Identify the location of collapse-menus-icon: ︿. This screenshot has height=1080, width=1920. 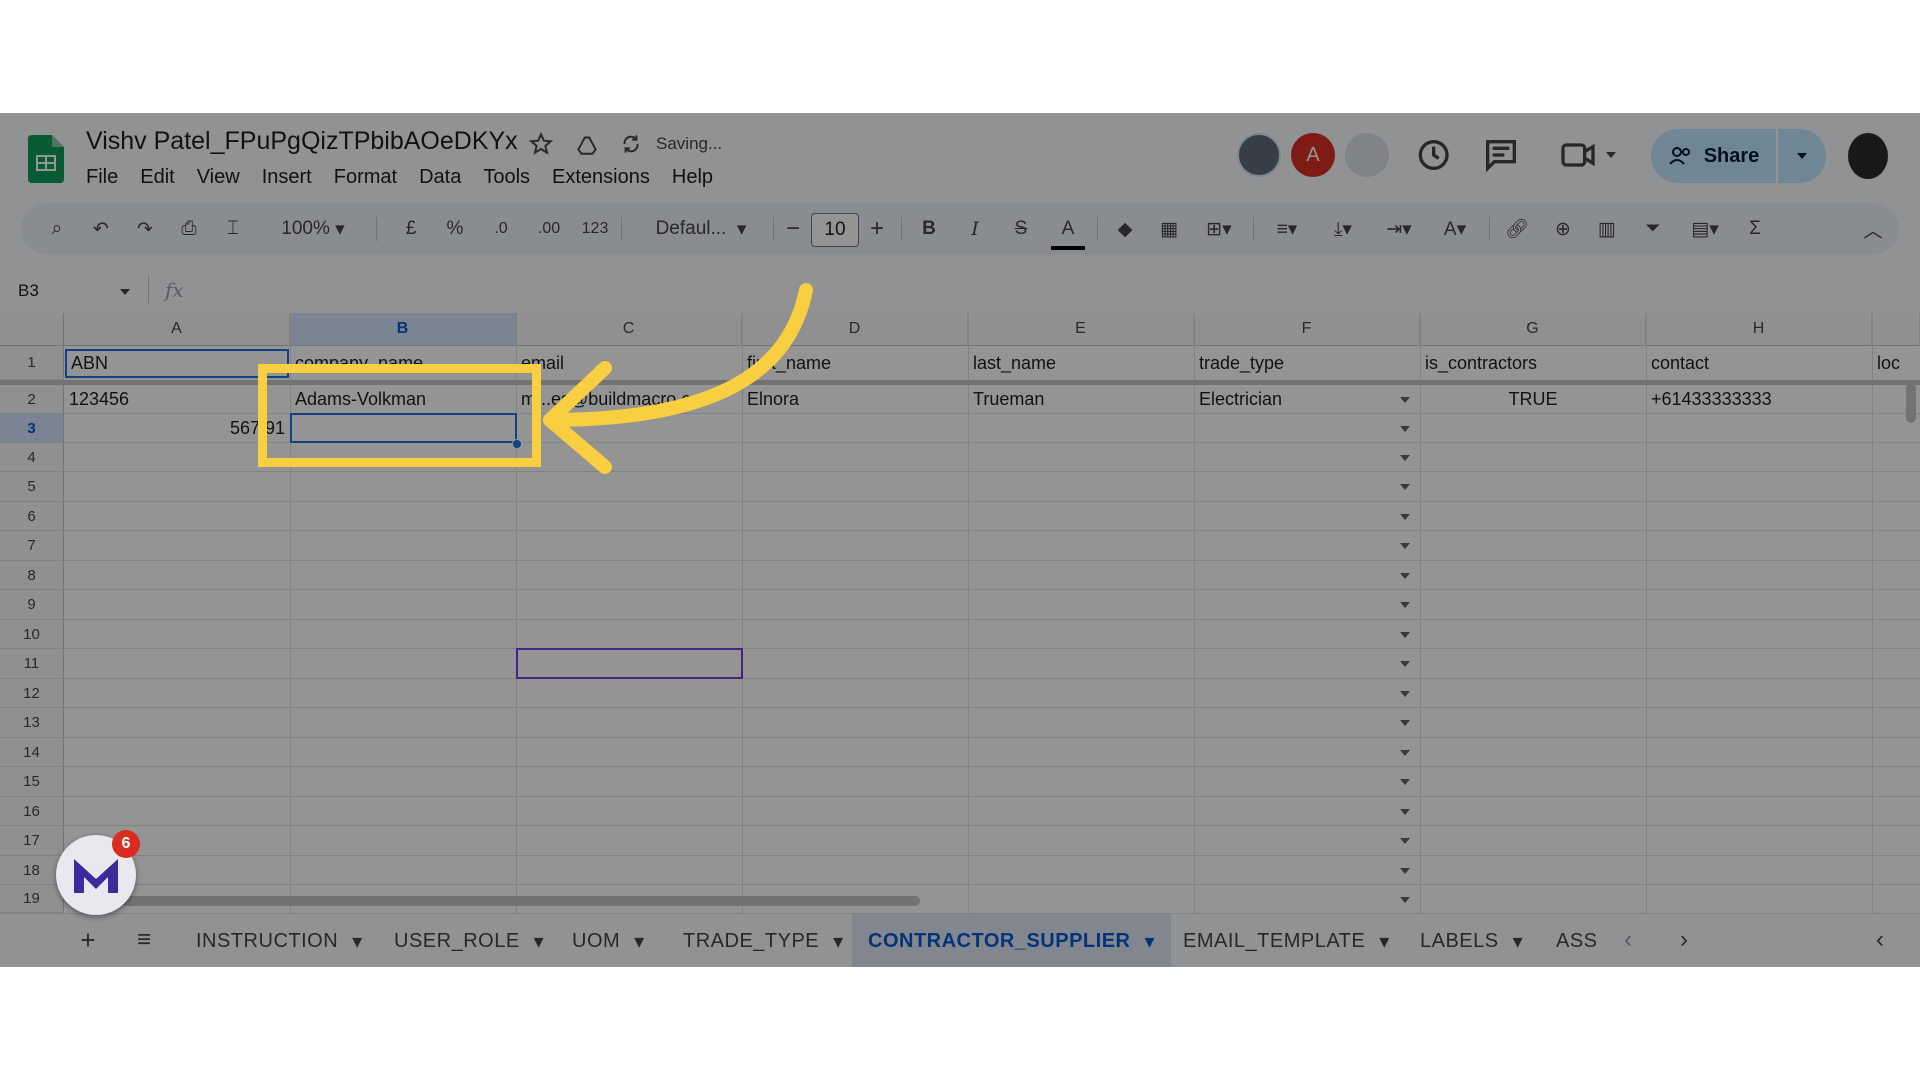
(1873, 229).